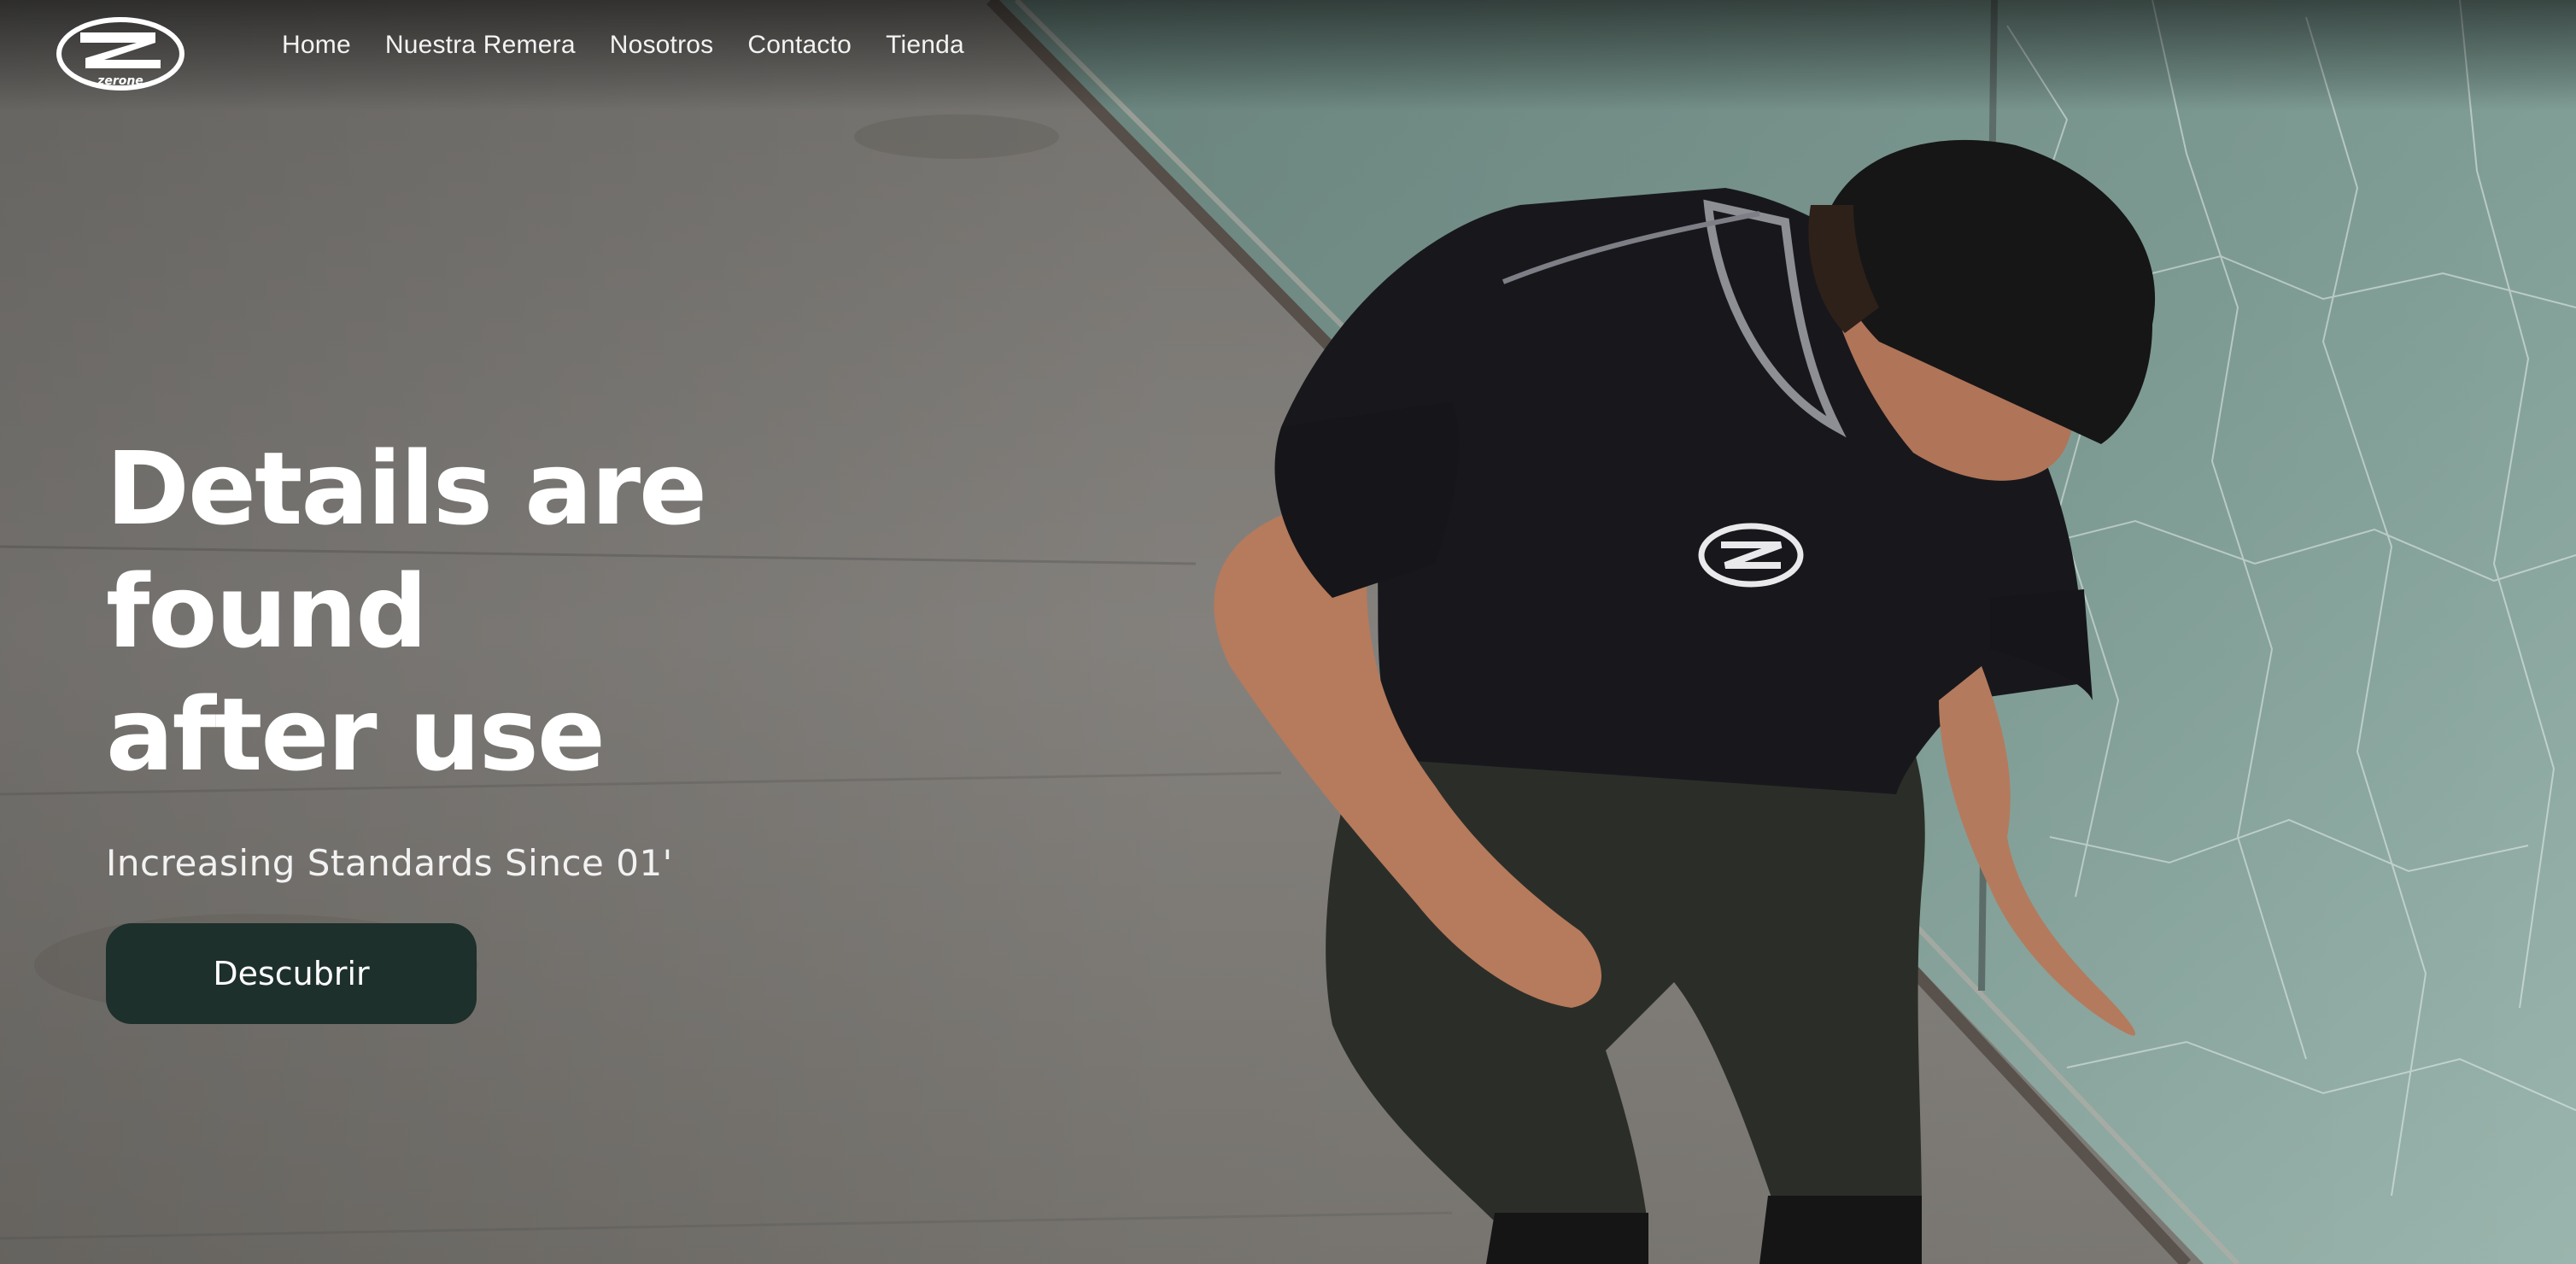 The width and height of the screenshot is (2576, 1264). What do you see at coordinates (799, 46) in the screenshot?
I see `nav-item-contacto: Contacto` at bounding box center [799, 46].